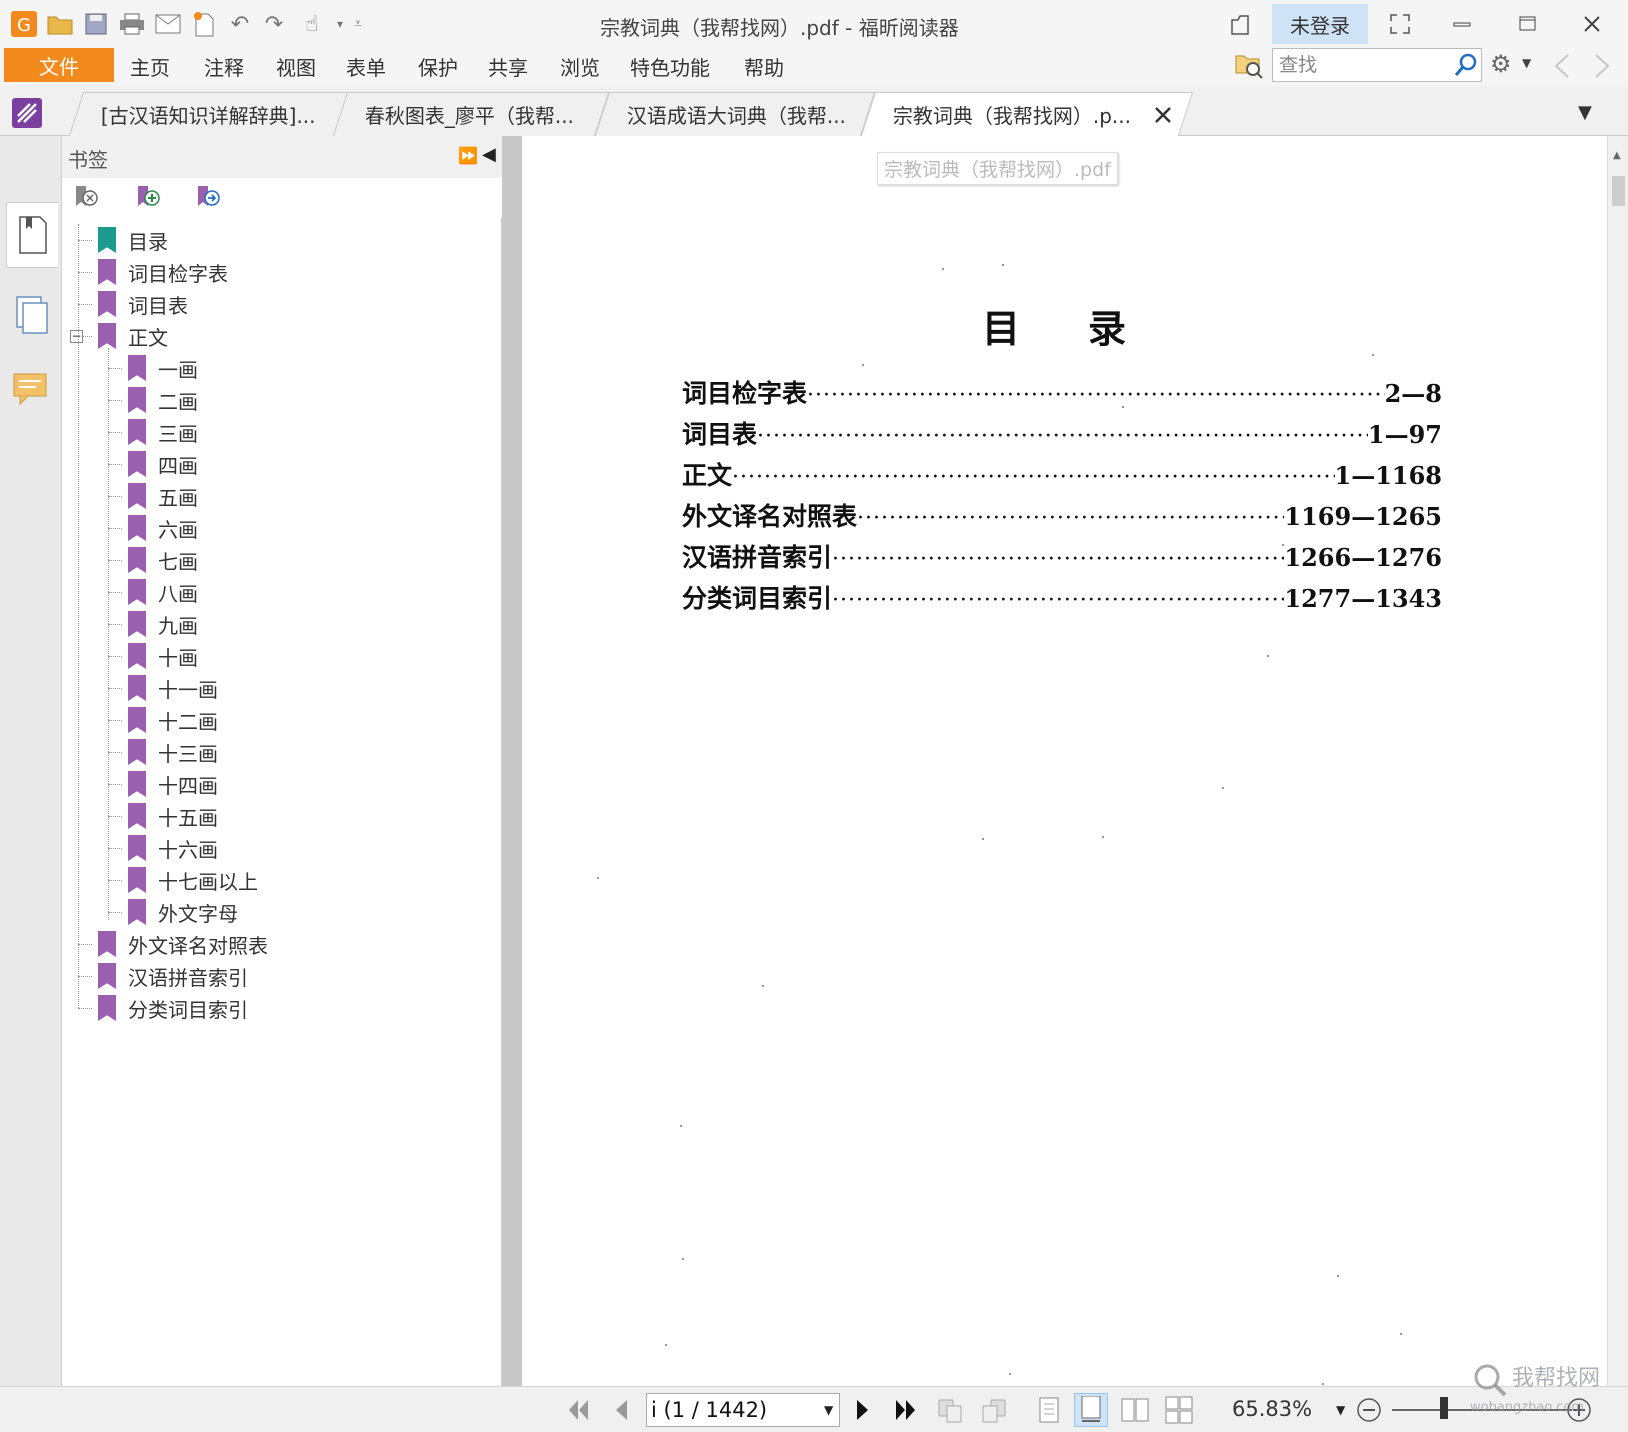 The width and height of the screenshot is (1628, 1432). Describe the element at coordinates (438, 66) in the screenshot. I see `menu-protect: 保护` at that location.